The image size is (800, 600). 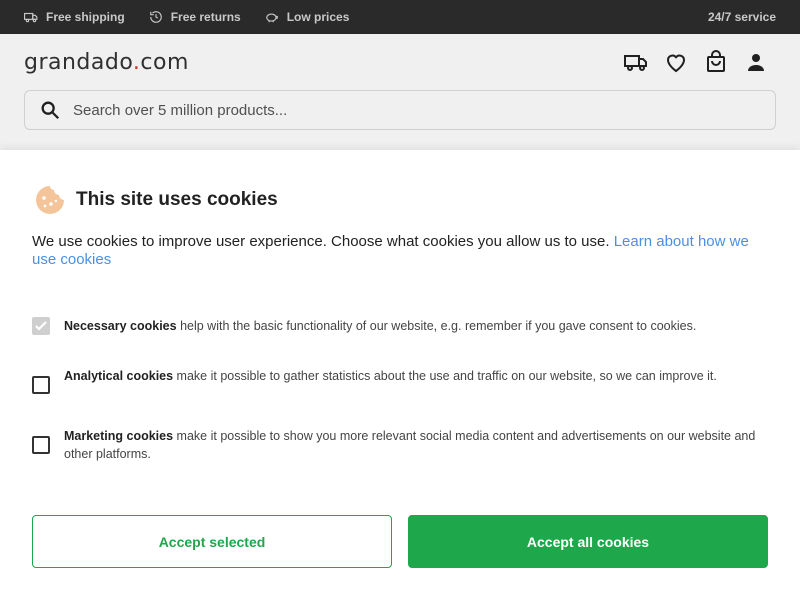 What do you see at coordinates (41, 385) in the screenshot?
I see `analytical-checkbox` at bounding box center [41, 385].